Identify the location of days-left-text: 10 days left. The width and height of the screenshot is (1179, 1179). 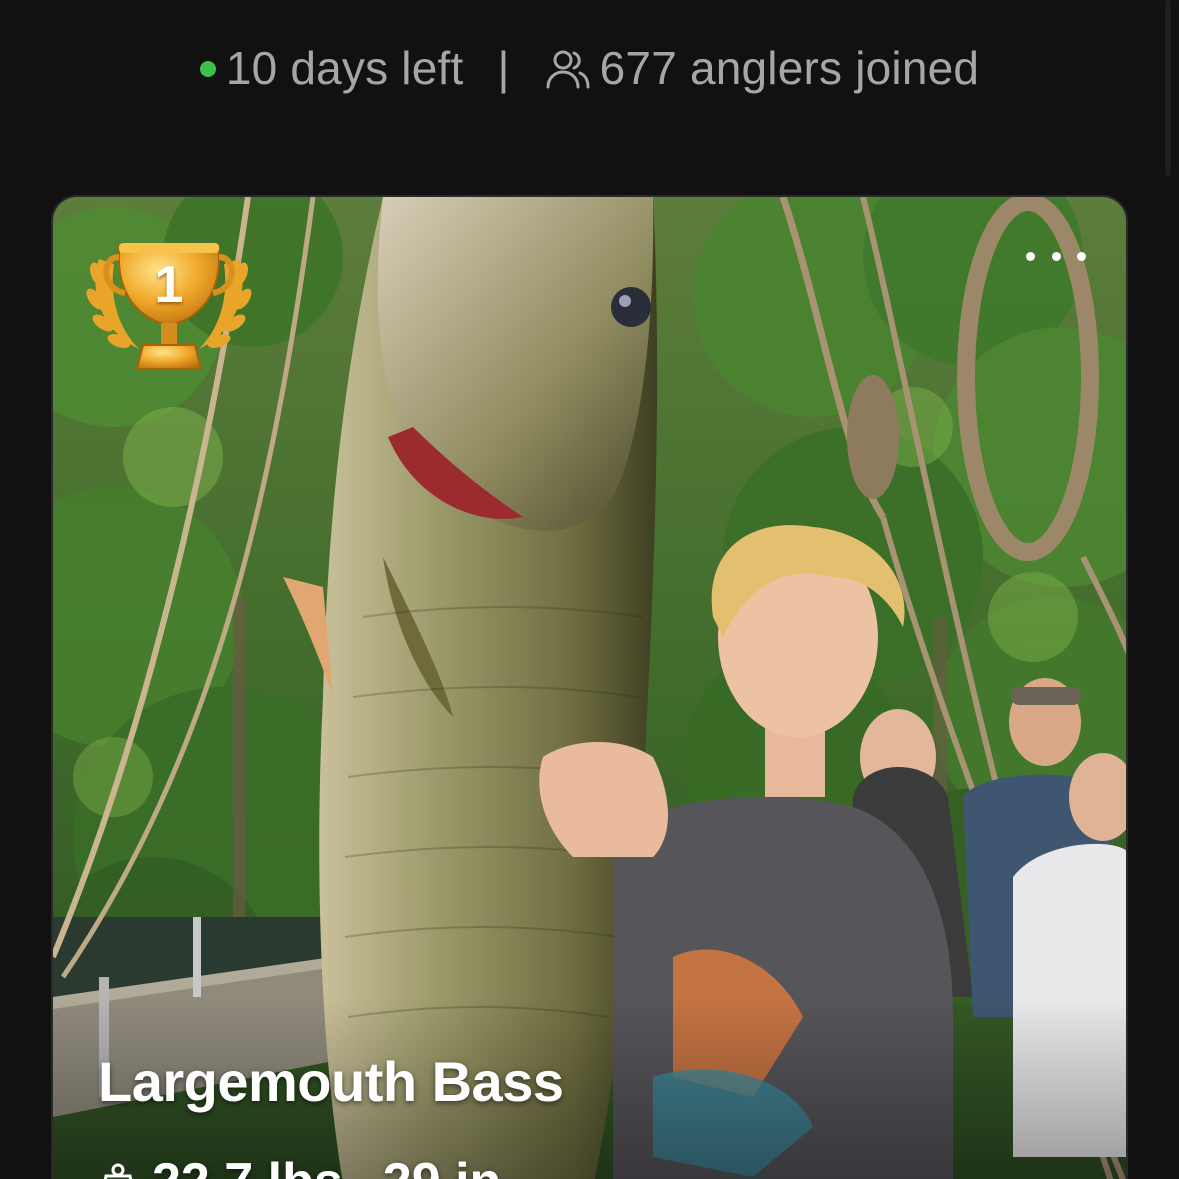
(344, 68).